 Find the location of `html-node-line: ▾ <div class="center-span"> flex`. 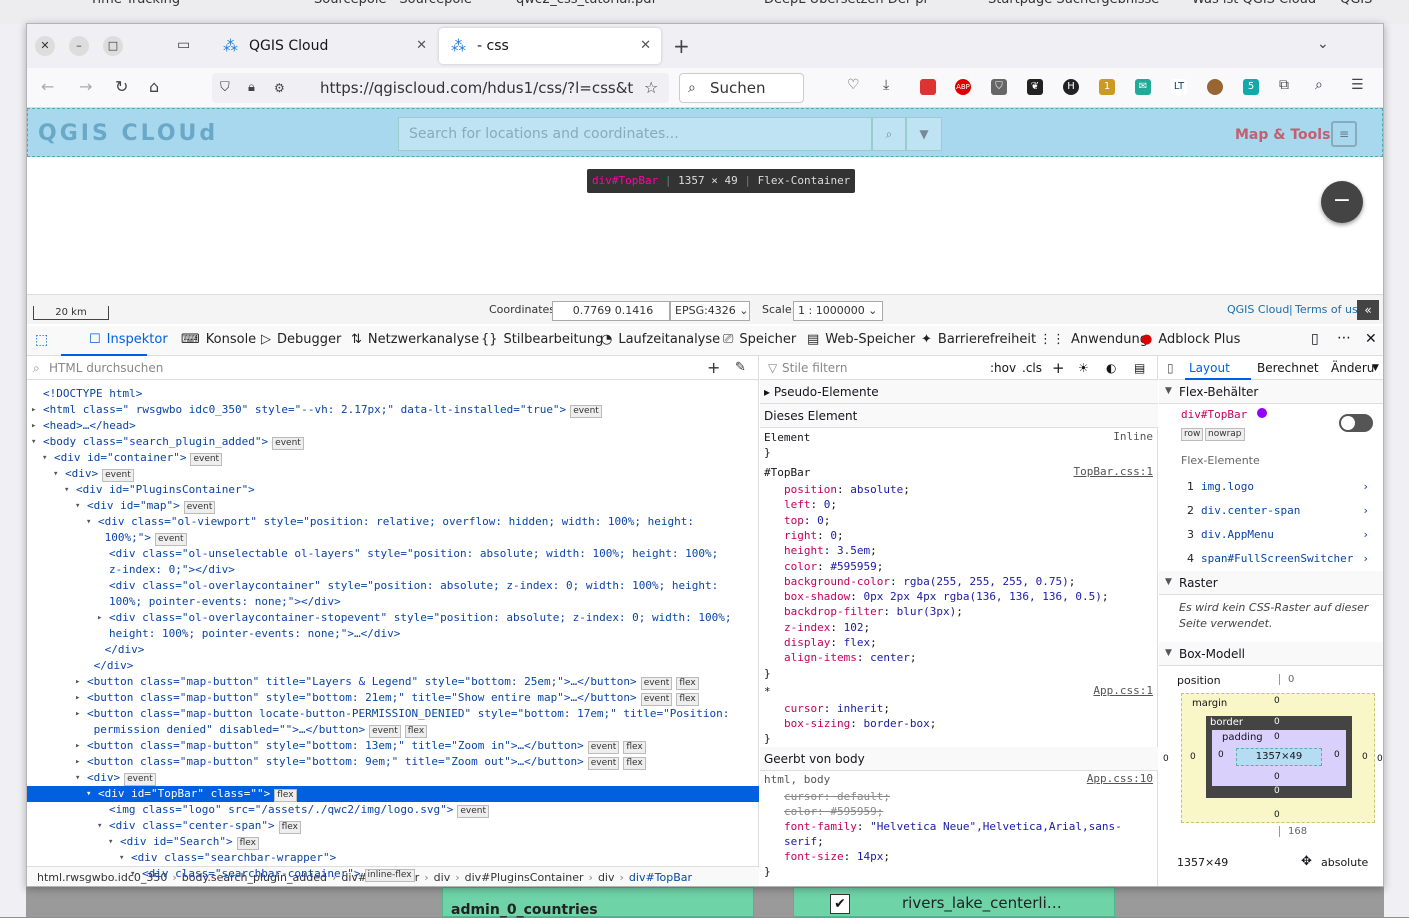

html-node-line: ▾ <div class="center-span"> flex is located at coordinates (199, 826).